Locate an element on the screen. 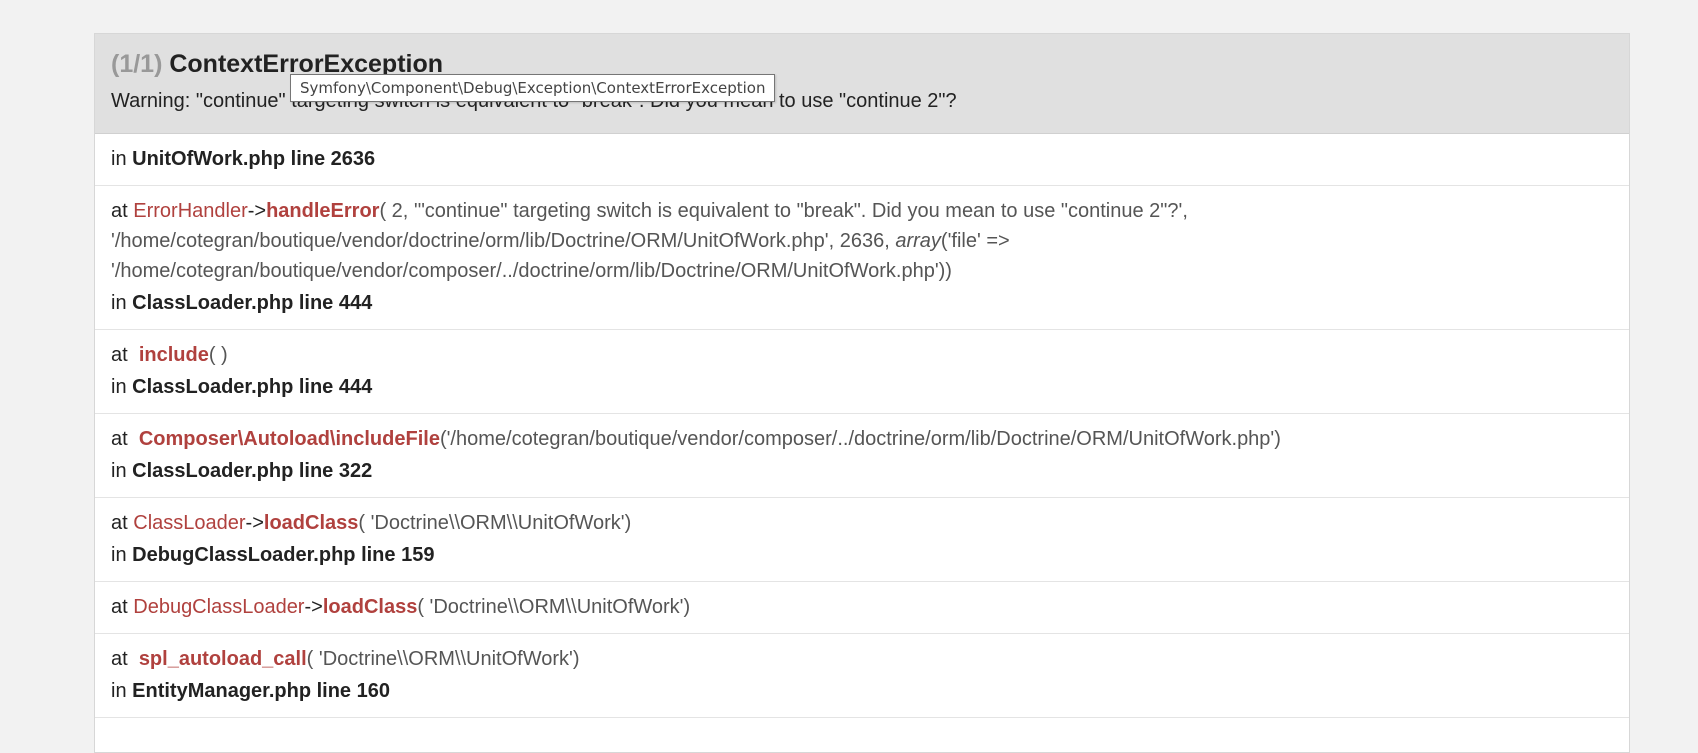 The image size is (1698, 753). trace-location: in EntityManager.php line 160 is located at coordinates (250, 691).